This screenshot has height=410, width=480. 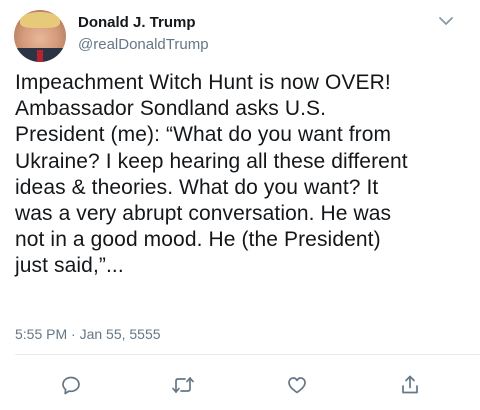 What do you see at coordinates (247, 354) in the screenshot?
I see `divider` at bounding box center [247, 354].